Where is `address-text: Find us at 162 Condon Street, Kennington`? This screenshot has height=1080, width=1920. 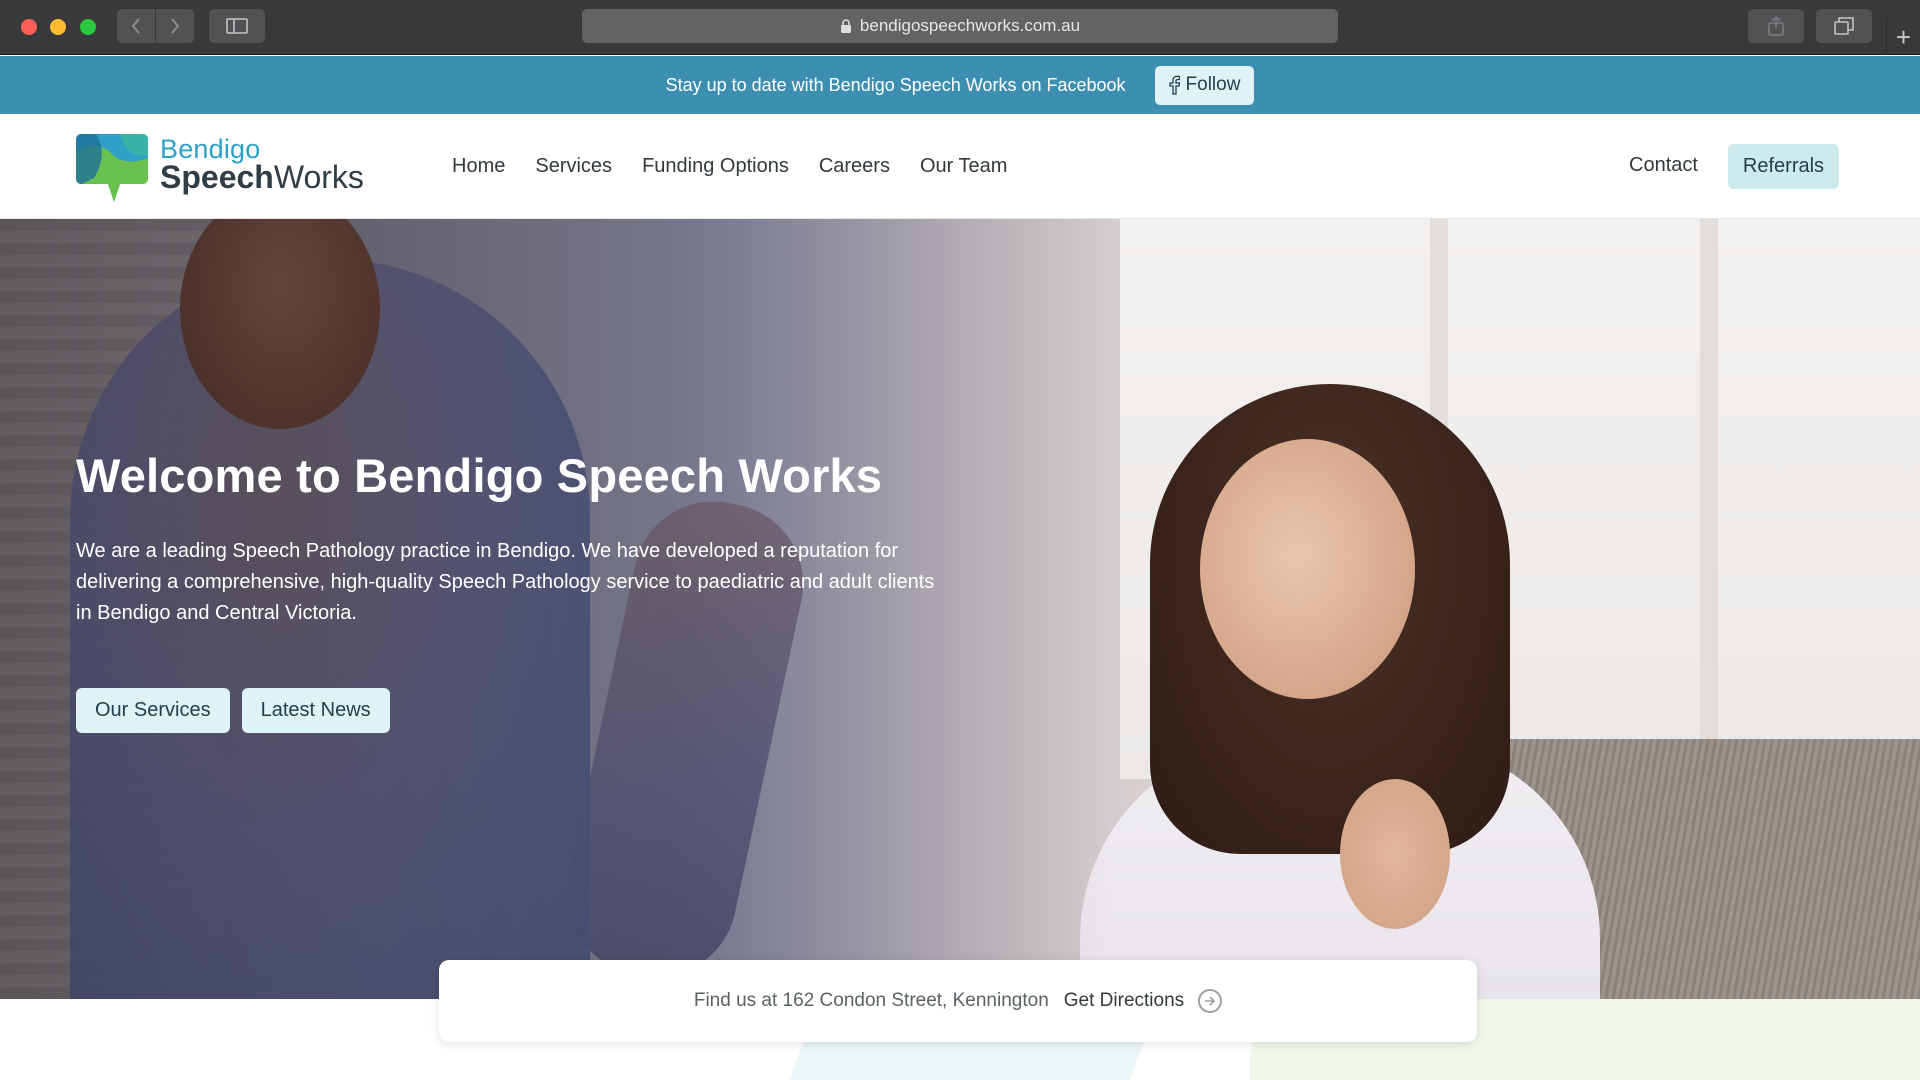 address-text: Find us at 162 Condon Street, Kennington is located at coordinates (871, 1000).